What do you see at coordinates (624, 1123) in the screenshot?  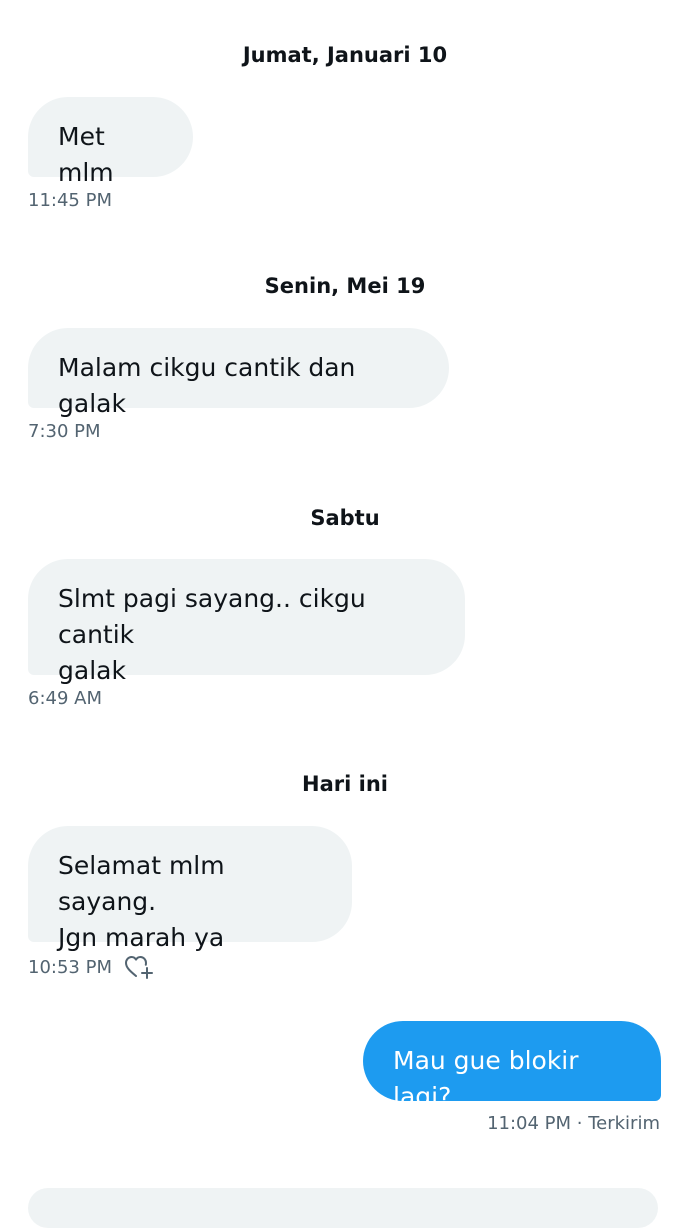 I see `delivery-status: Terkirim` at bounding box center [624, 1123].